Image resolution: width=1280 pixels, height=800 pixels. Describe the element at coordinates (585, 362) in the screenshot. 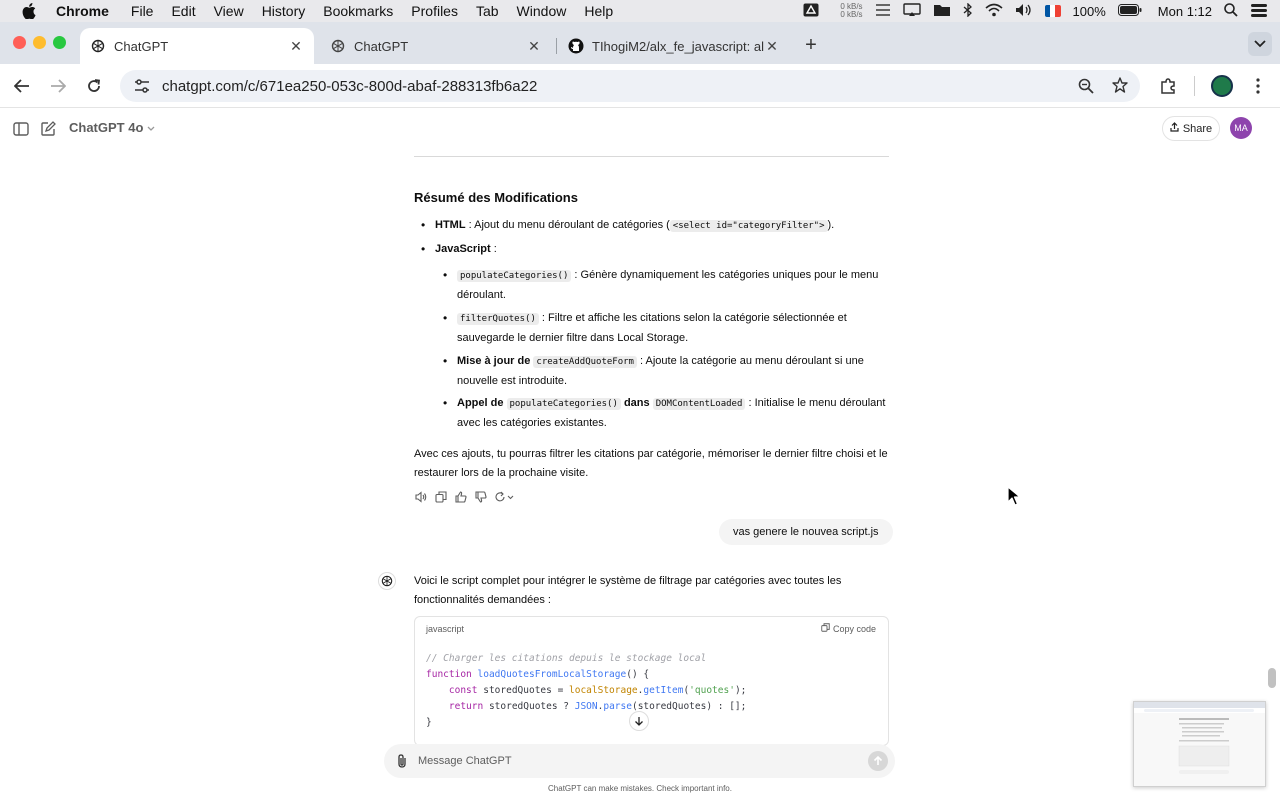

I see `inline-code: createAddQuoteForm` at that location.